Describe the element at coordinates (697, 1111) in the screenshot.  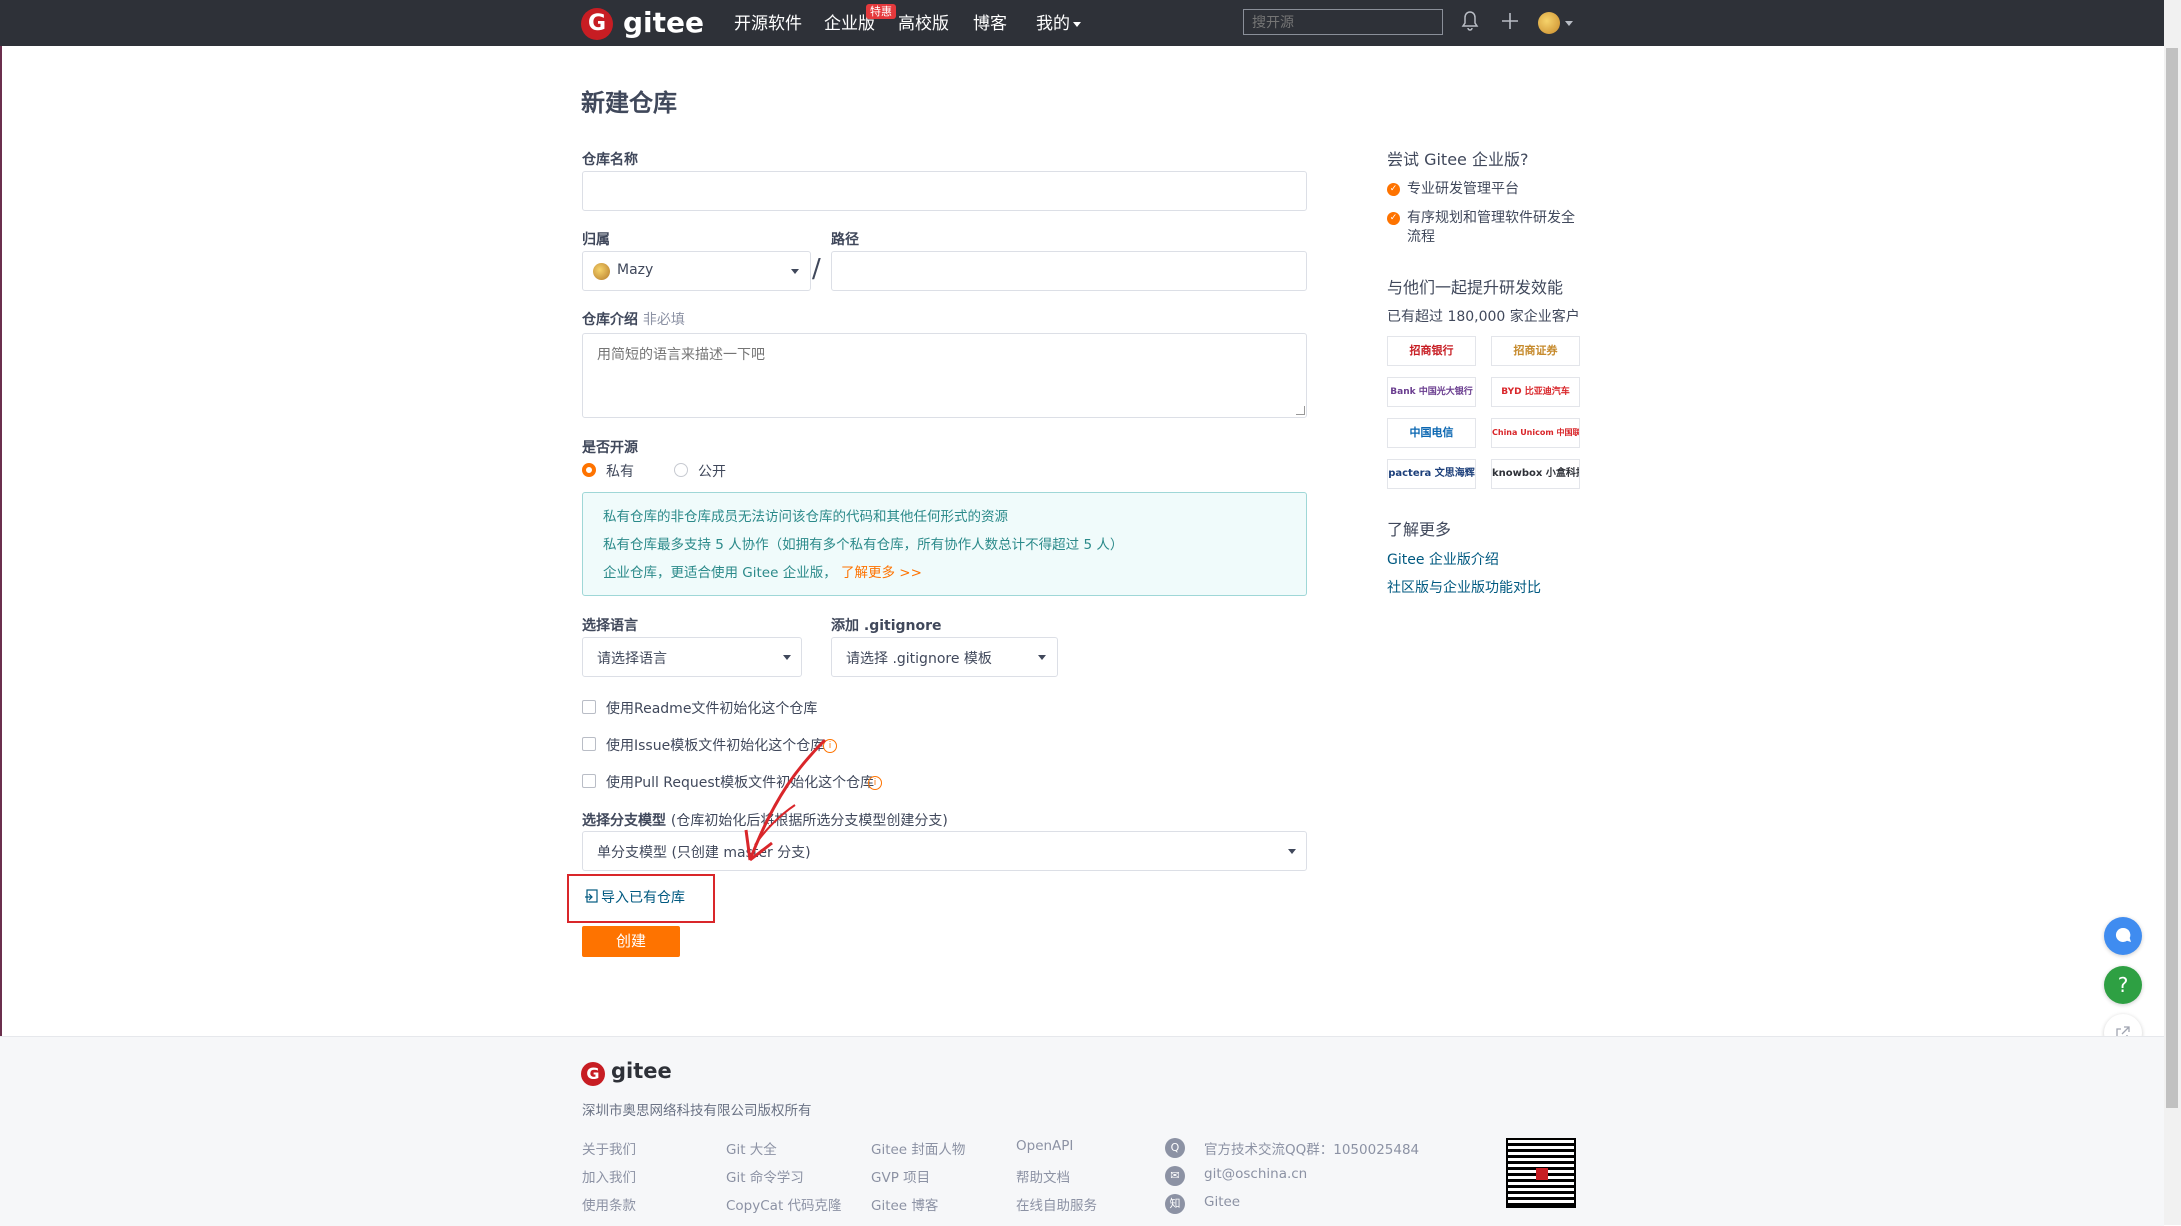
I see `company-copyright: 深圳市奥思网络科技有限公司版权所有` at that location.